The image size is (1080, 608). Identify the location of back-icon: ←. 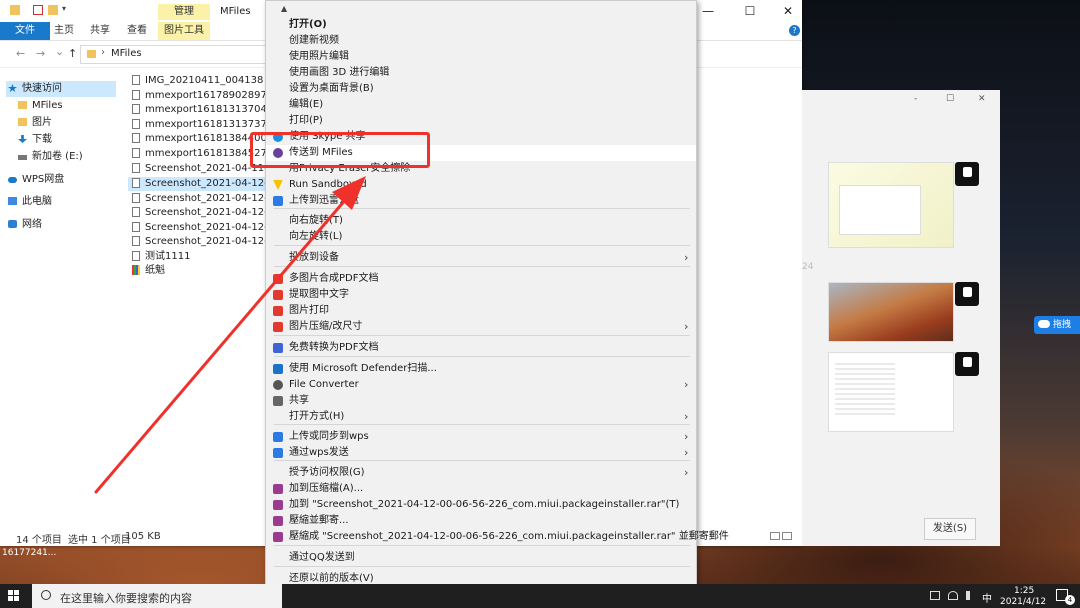
(20, 53).